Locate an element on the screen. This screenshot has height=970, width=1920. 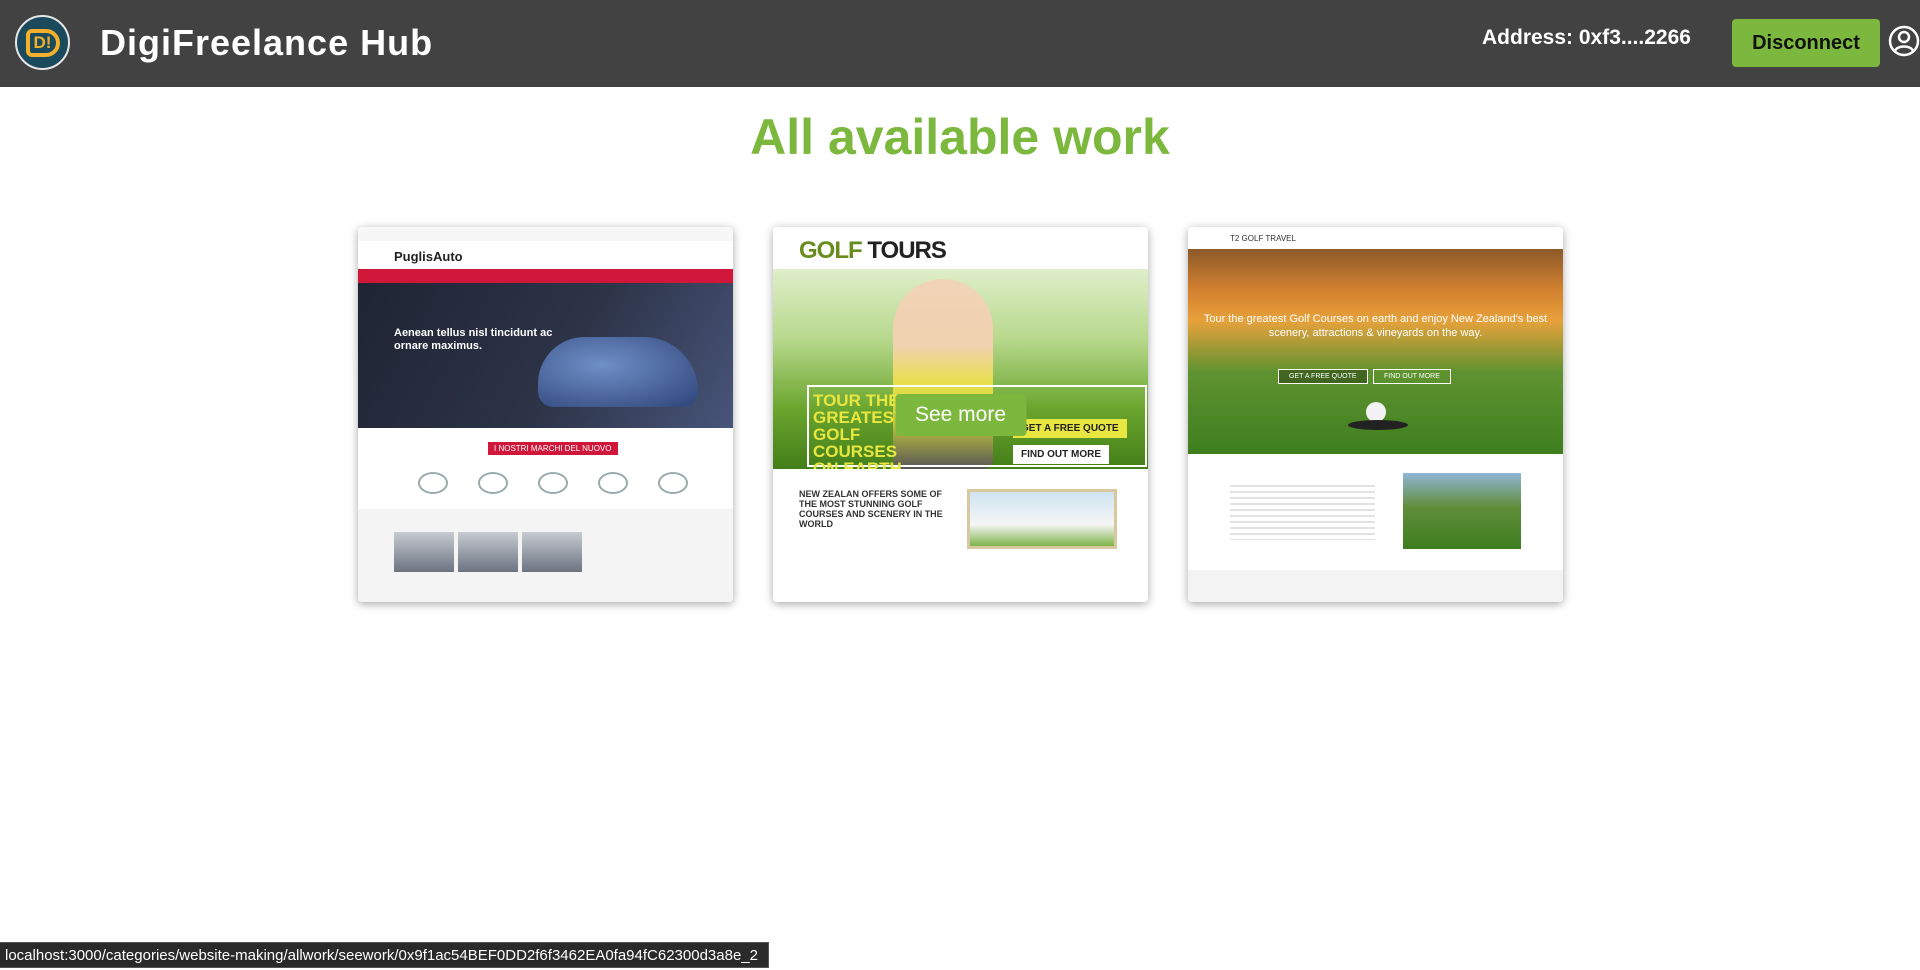
disconnect-button: Disconnect is located at coordinates (1806, 43).